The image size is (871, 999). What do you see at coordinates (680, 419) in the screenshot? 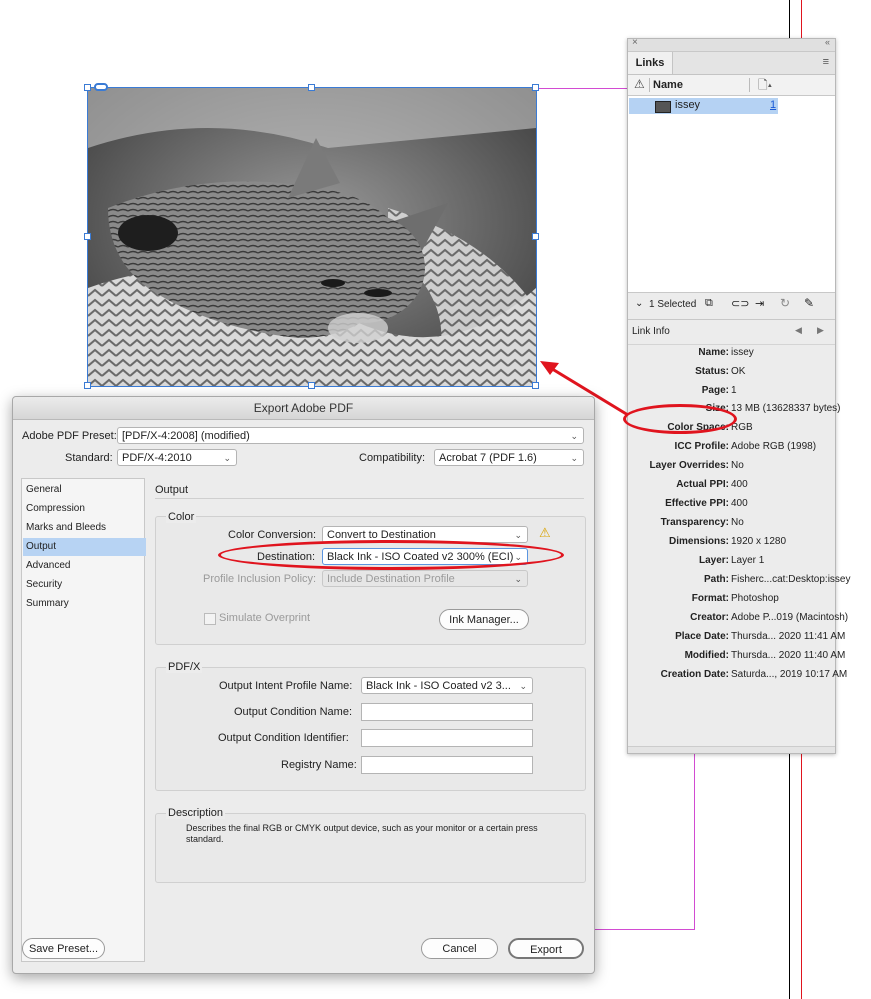
I see `annotation-ellipse-color-space` at bounding box center [680, 419].